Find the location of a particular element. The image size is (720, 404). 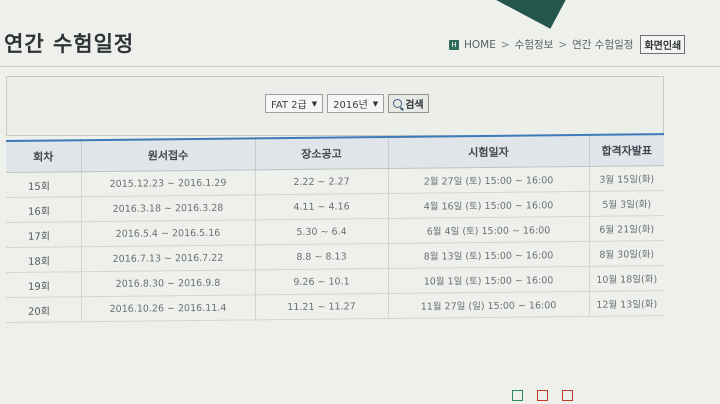

cell-results: 12월 13일(화) is located at coordinates (626, 303).